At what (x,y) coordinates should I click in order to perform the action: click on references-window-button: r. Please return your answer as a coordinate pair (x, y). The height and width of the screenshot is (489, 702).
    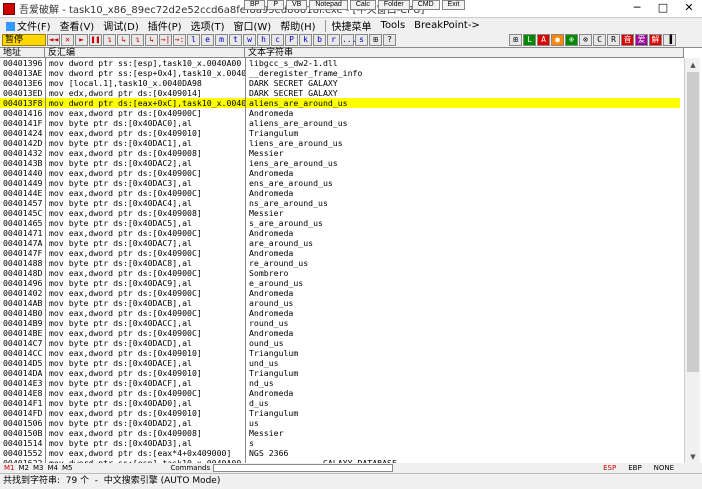
    Looking at the image, I should click on (333, 40).